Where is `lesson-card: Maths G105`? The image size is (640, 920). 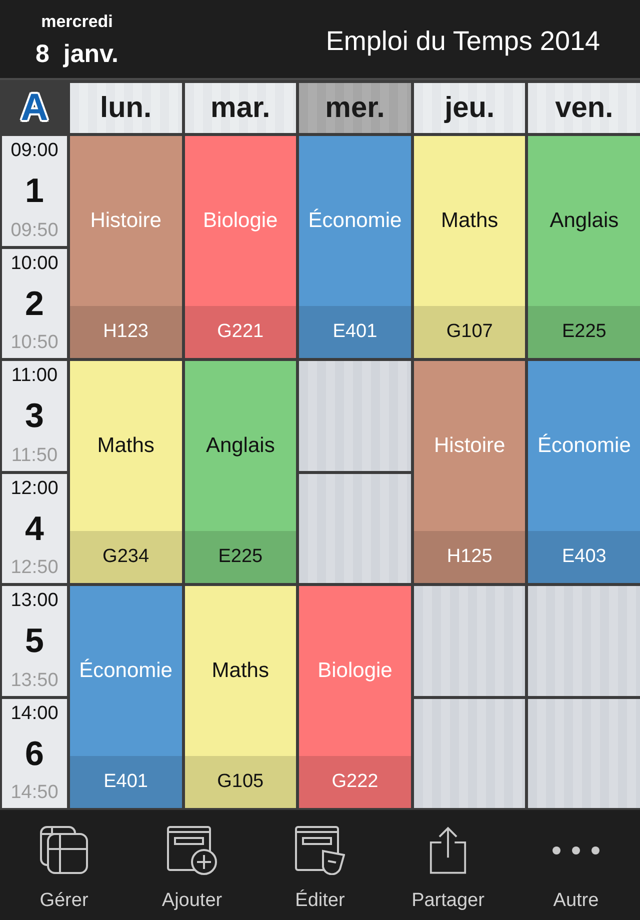 lesson-card: Maths G105 is located at coordinates (240, 697).